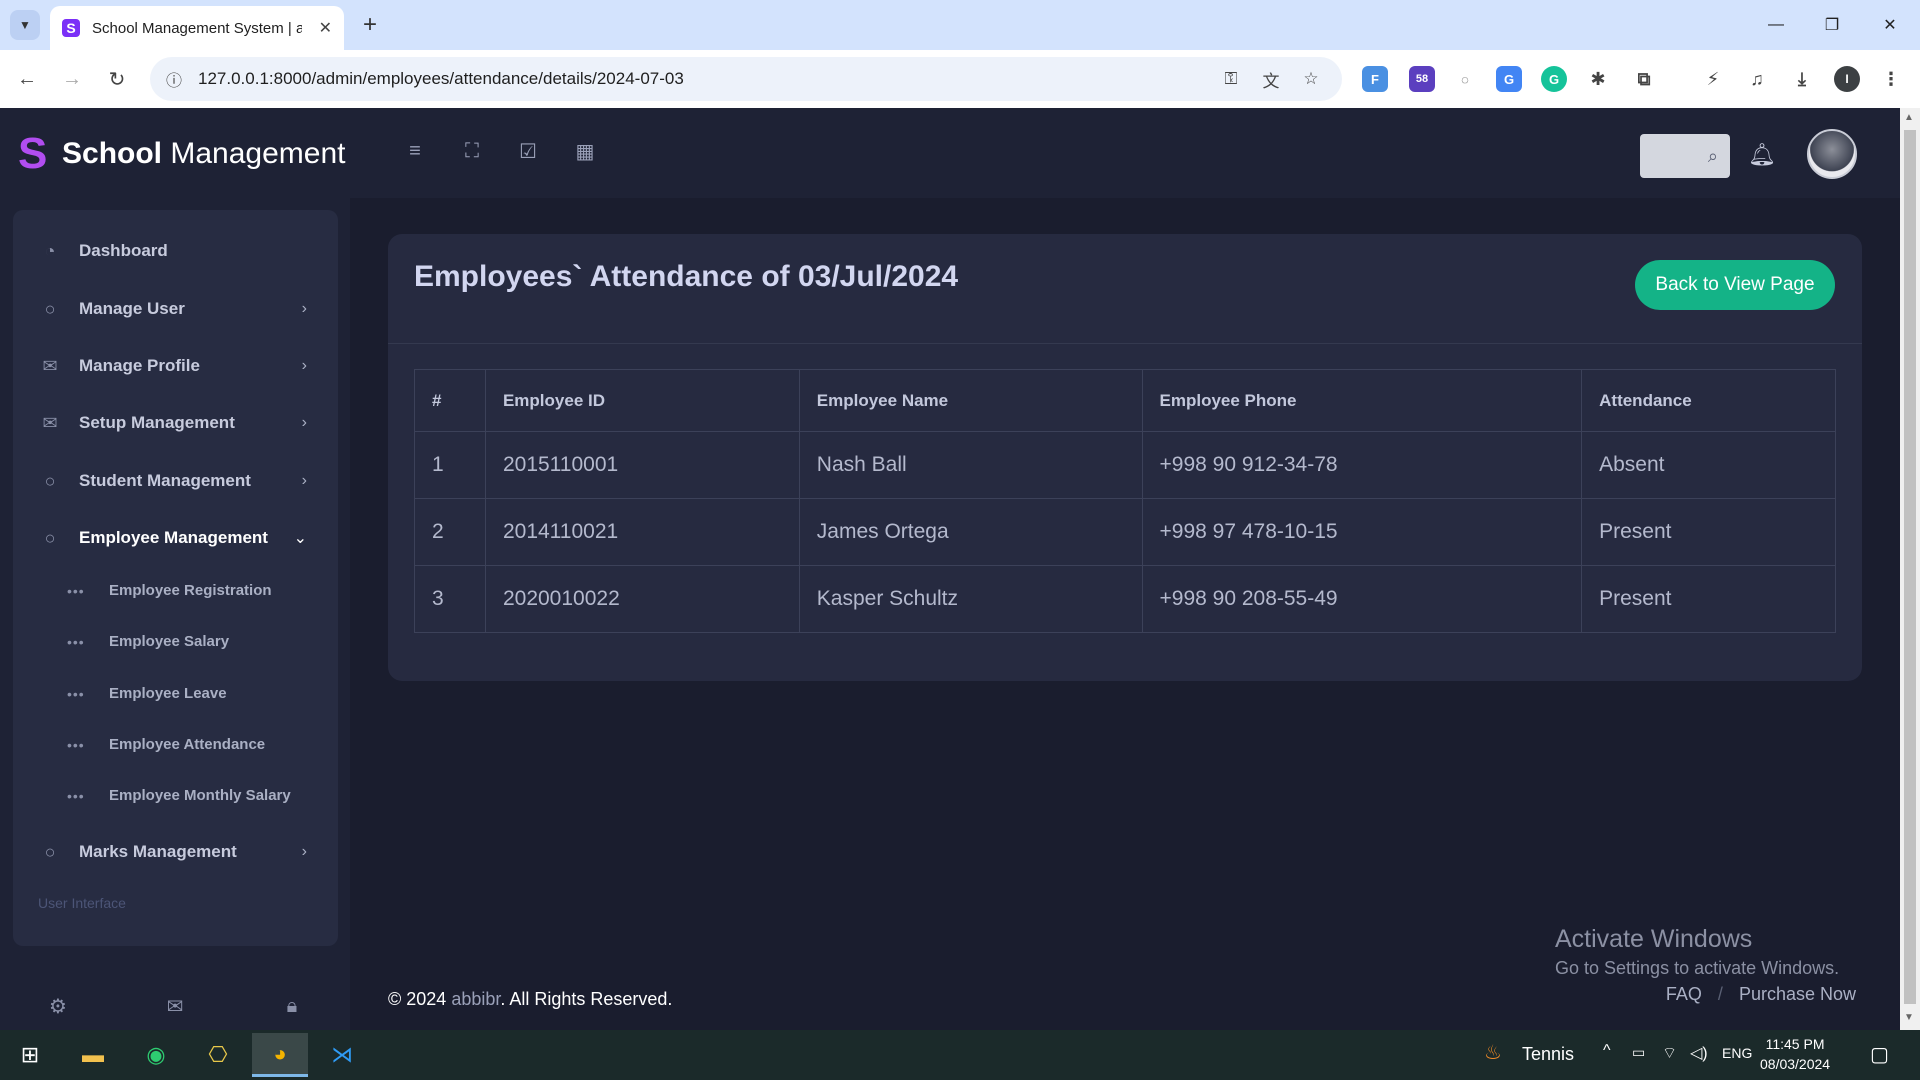  I want to click on footer-brand-link: abbibr, so click(475, 999).